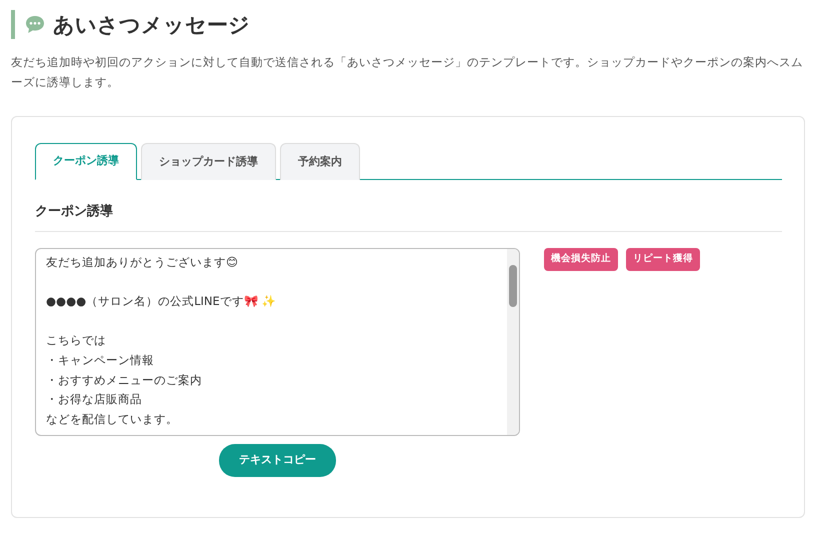 Image resolution: width=816 pixels, height=535 pixels. What do you see at coordinates (86, 161) in the screenshot?
I see `tab: クーポン誘導` at bounding box center [86, 161].